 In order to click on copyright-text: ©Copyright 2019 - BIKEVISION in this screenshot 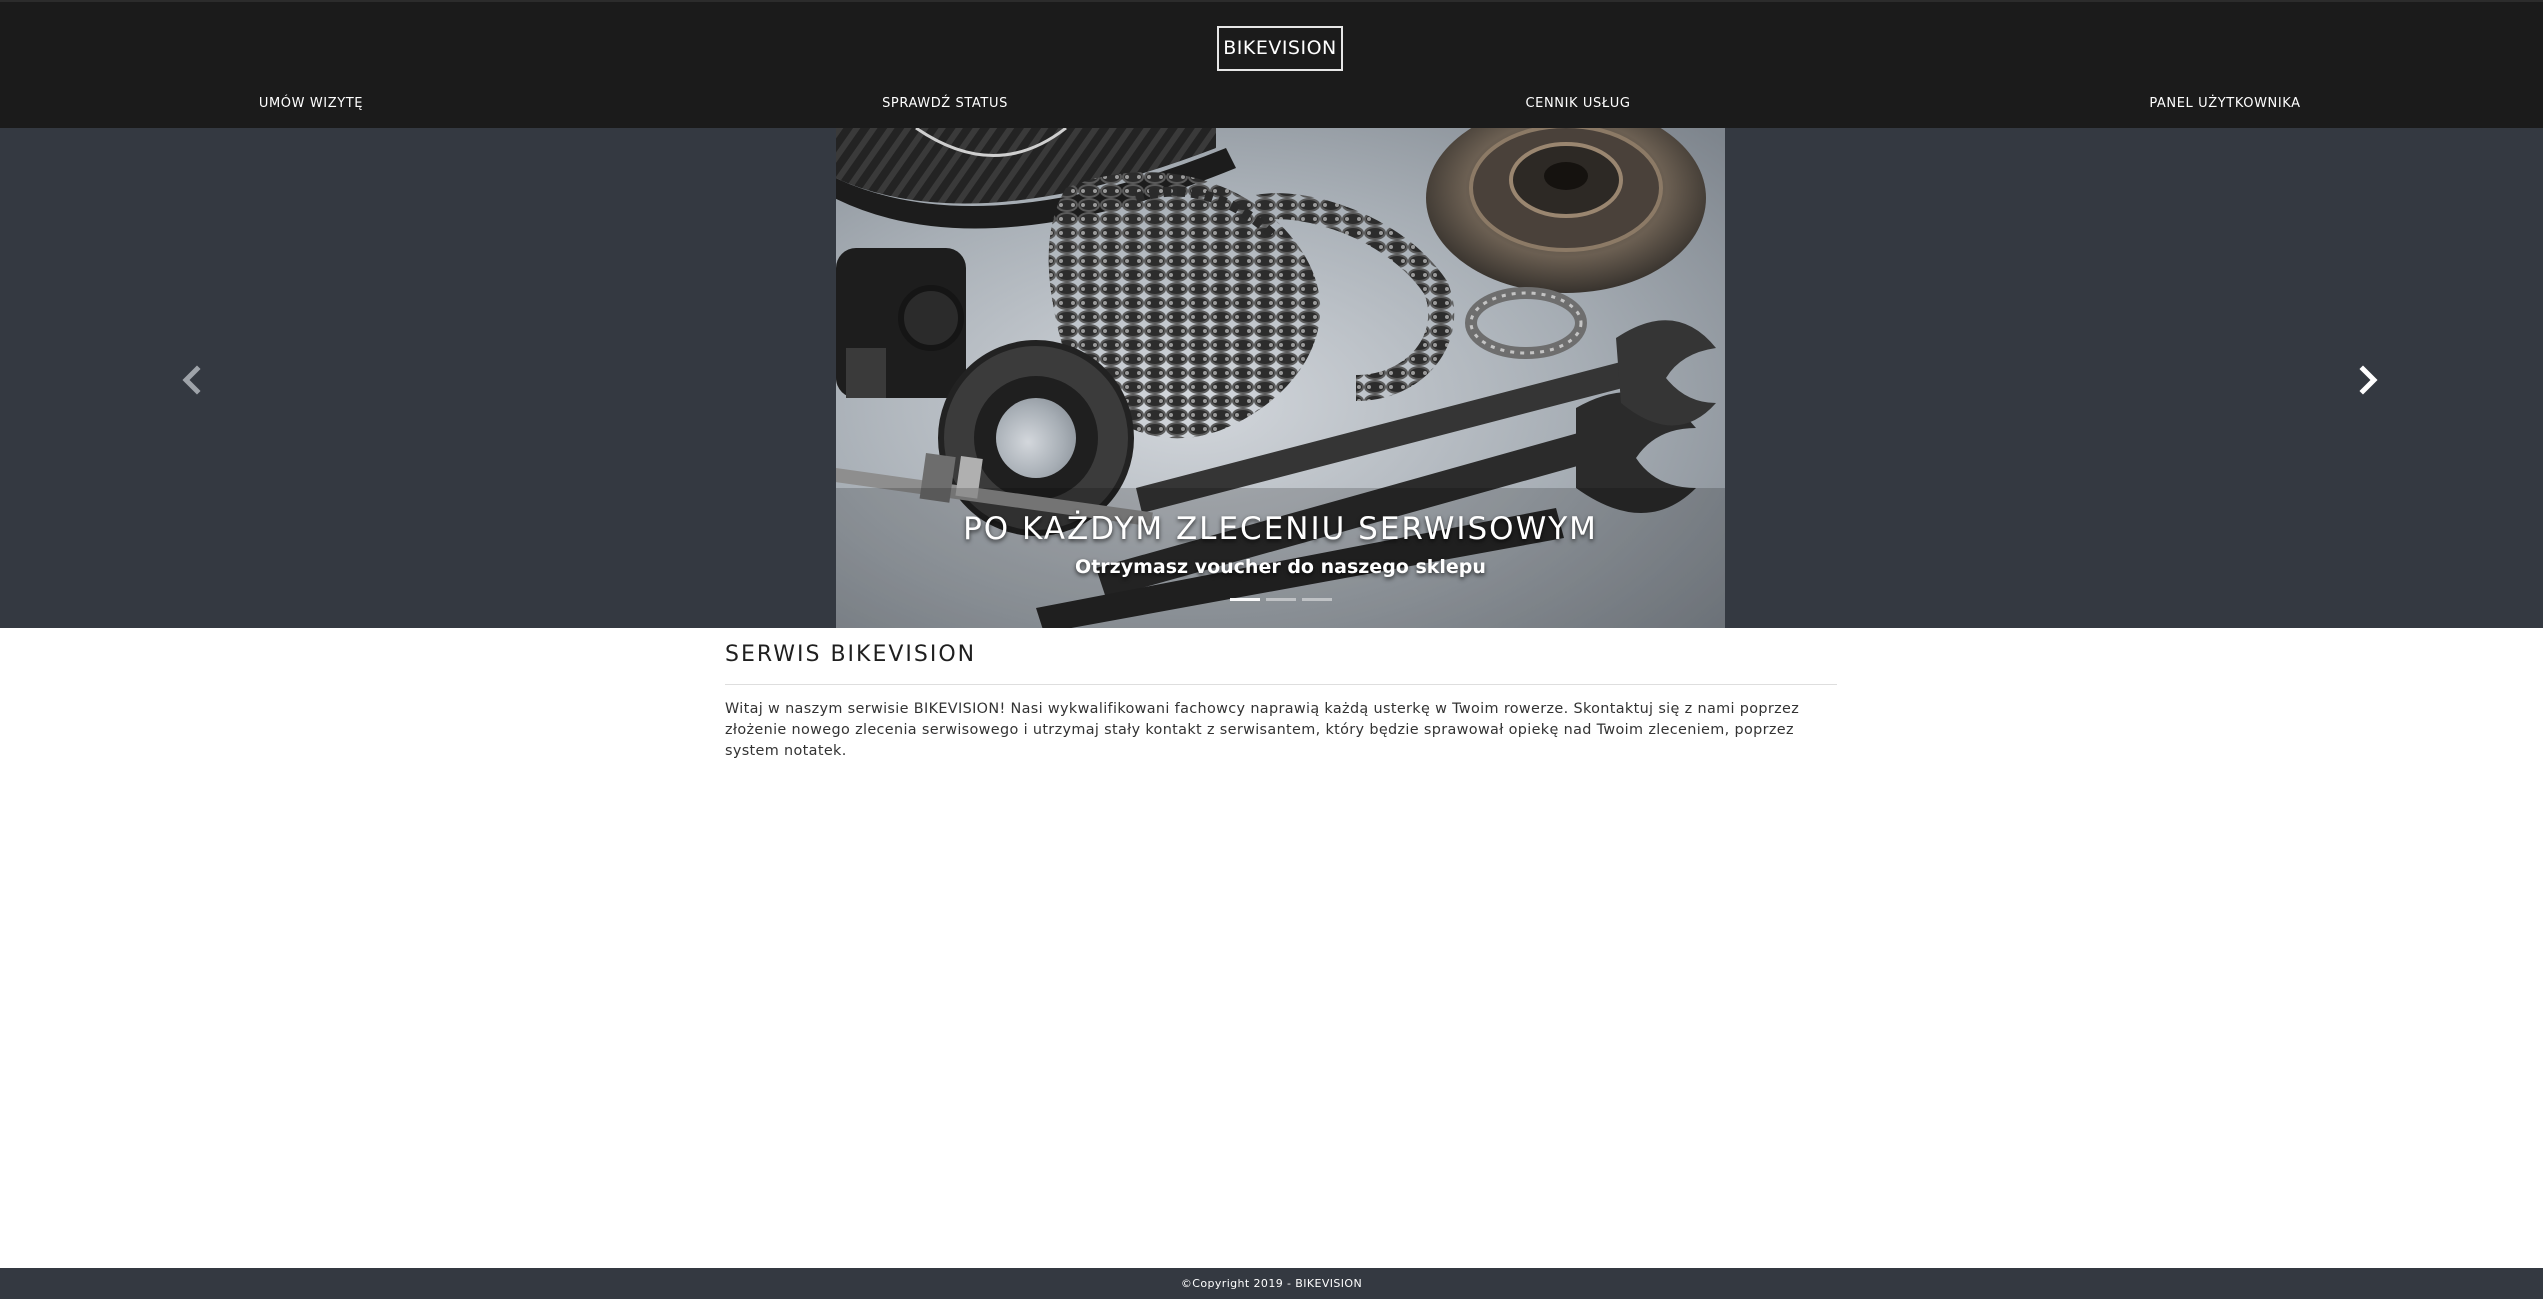, I will do `click(1271, 1283)`.